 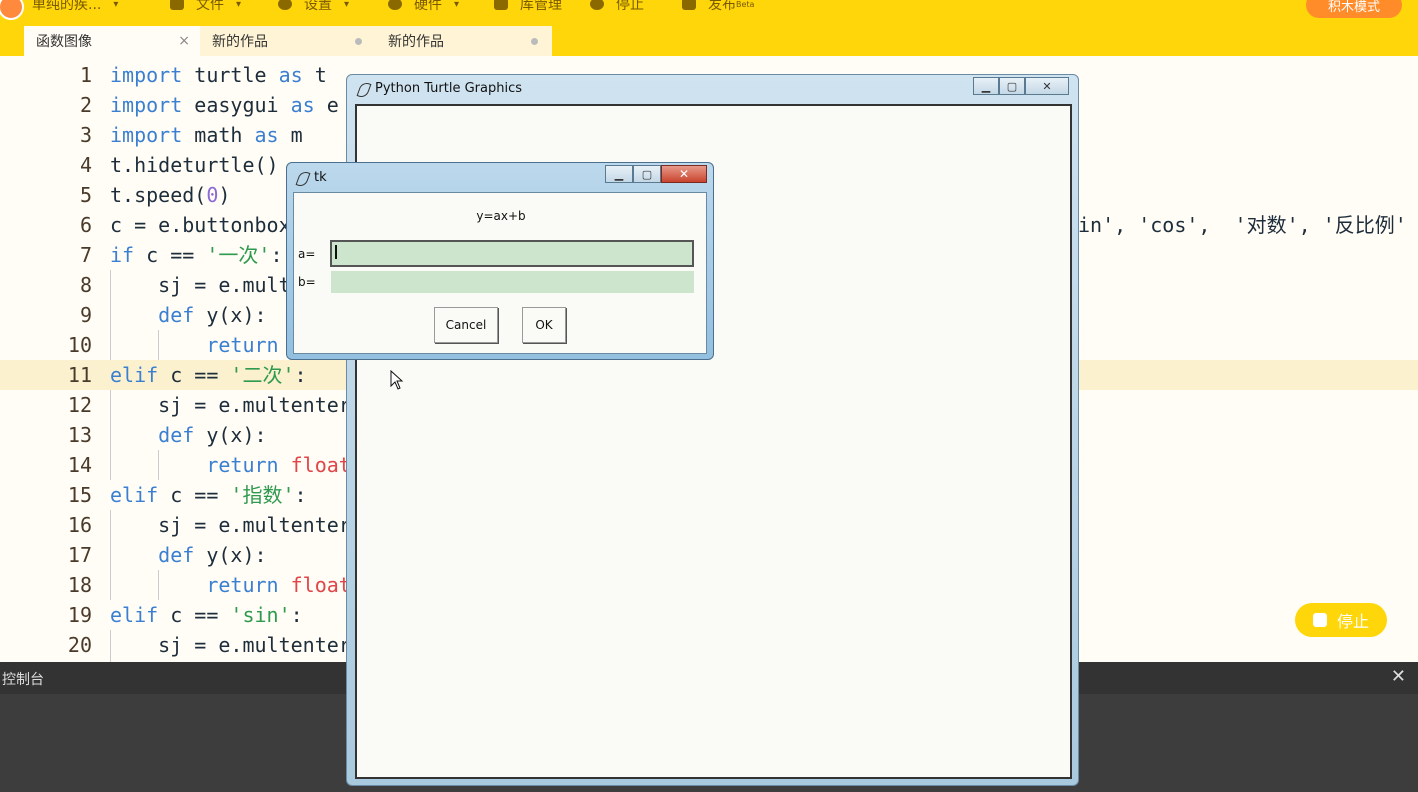 I want to click on code-line: c = e.buttonbox, so click(x=200, y=225).